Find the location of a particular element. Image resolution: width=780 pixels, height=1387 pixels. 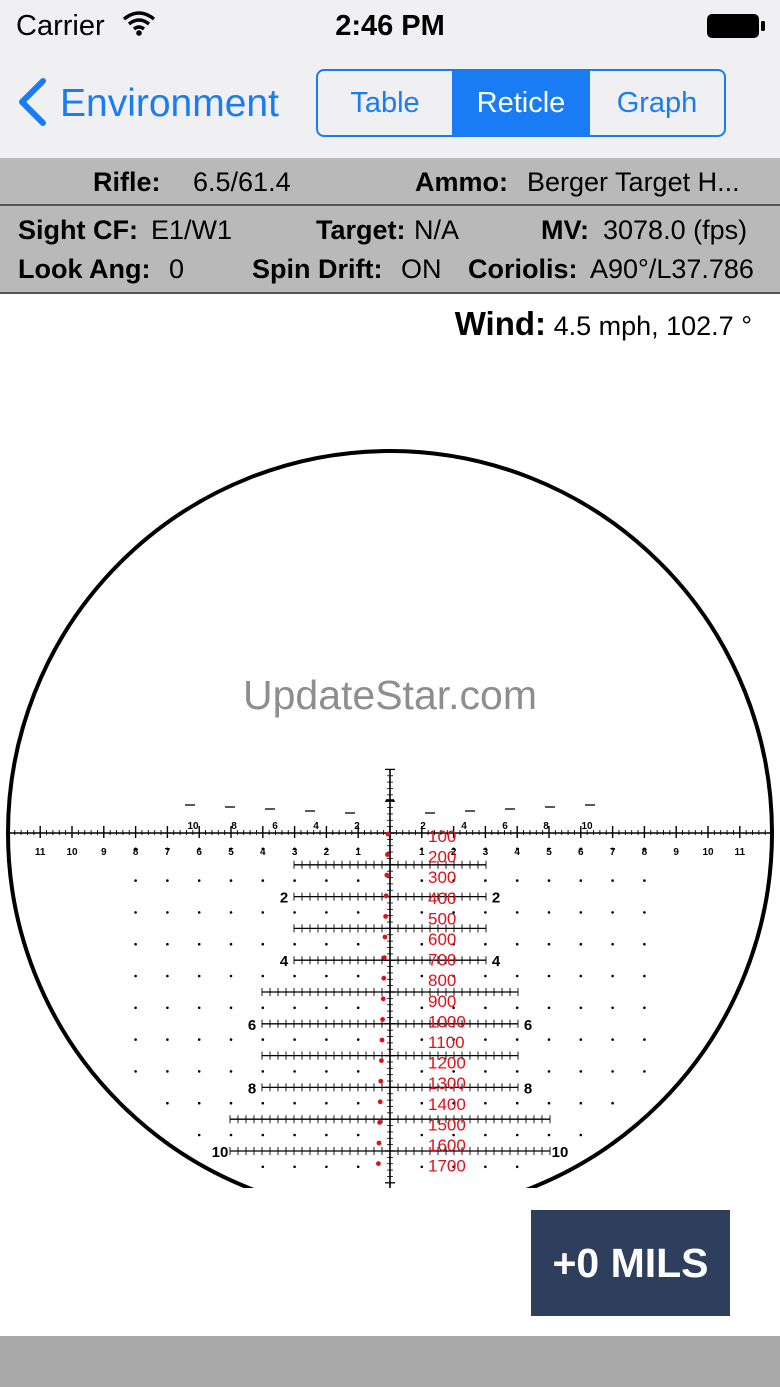

view-segmented-control: Table Reticle Graph is located at coordinates (521, 103).